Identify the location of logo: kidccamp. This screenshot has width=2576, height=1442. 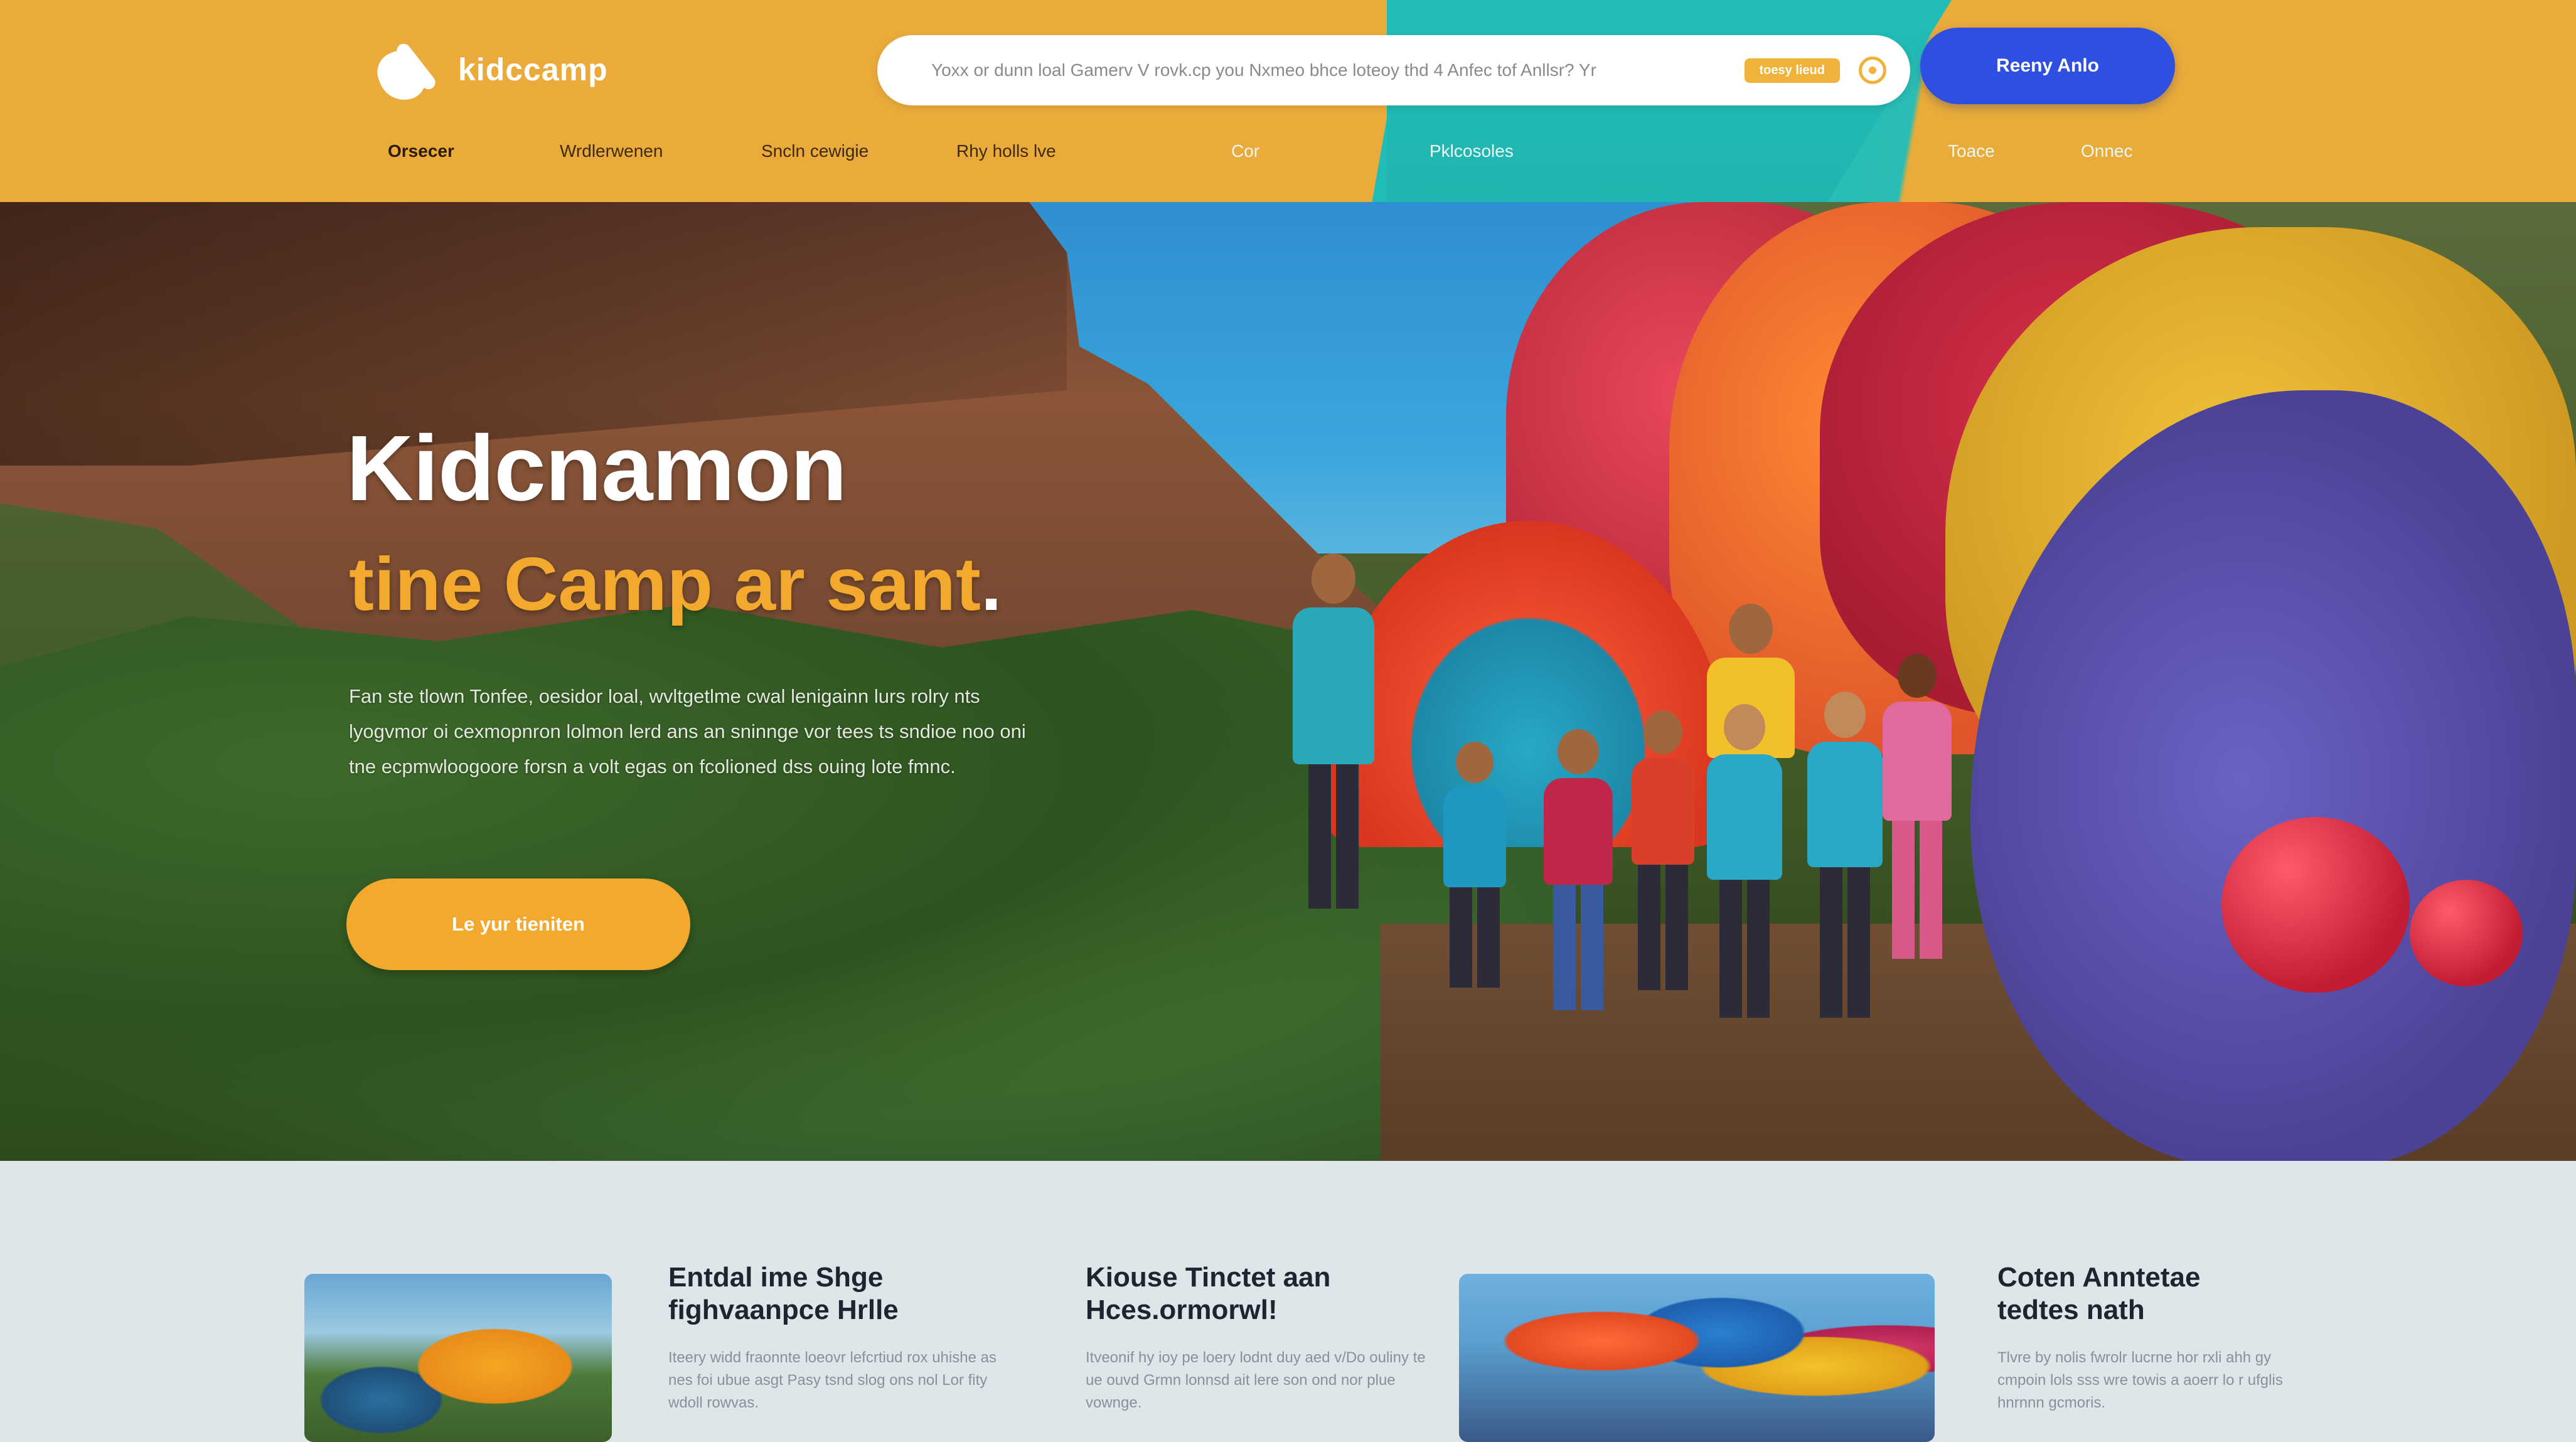
(489, 71).